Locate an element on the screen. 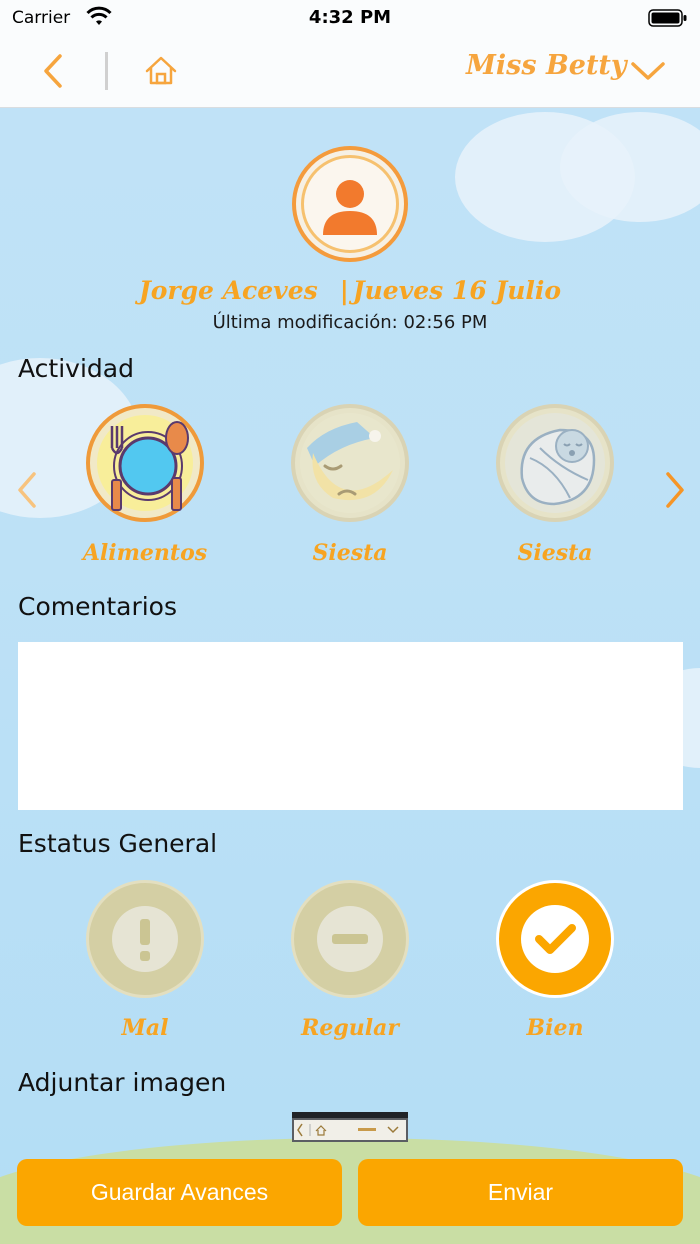 Image resolution: width=700 pixels, height=1244 pixels. activity-label: Actividad is located at coordinates (76, 368).